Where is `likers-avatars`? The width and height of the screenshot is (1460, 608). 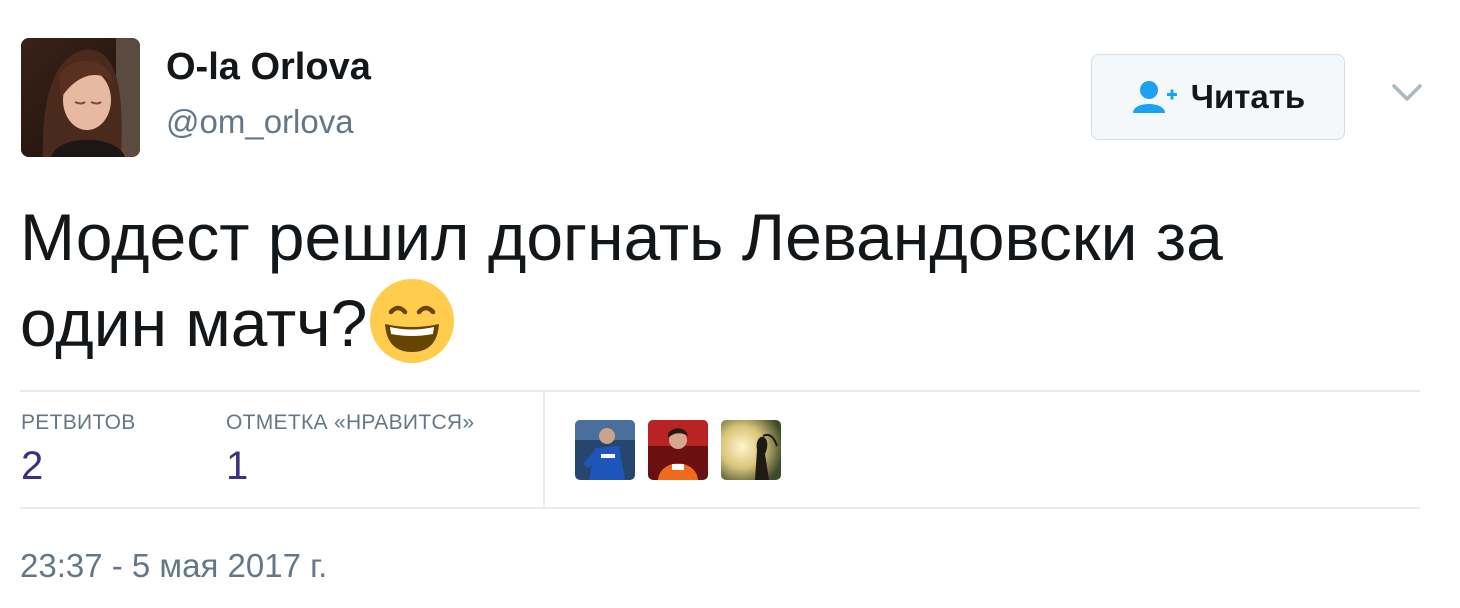 likers-avatars is located at coordinates (678, 450).